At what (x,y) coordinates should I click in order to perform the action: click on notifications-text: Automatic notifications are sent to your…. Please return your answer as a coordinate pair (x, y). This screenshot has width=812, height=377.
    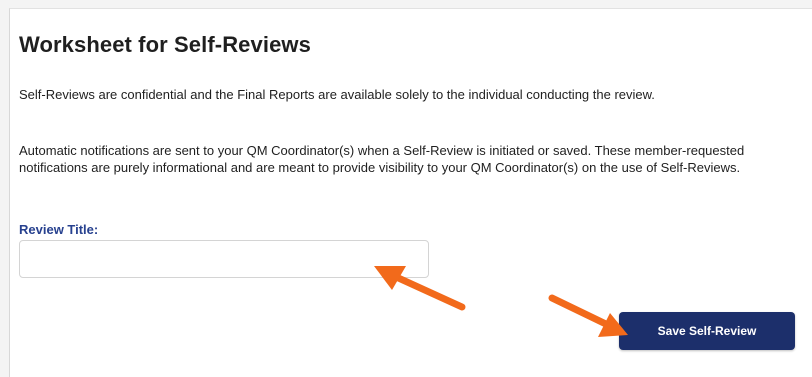
    Looking at the image, I should click on (382, 159).